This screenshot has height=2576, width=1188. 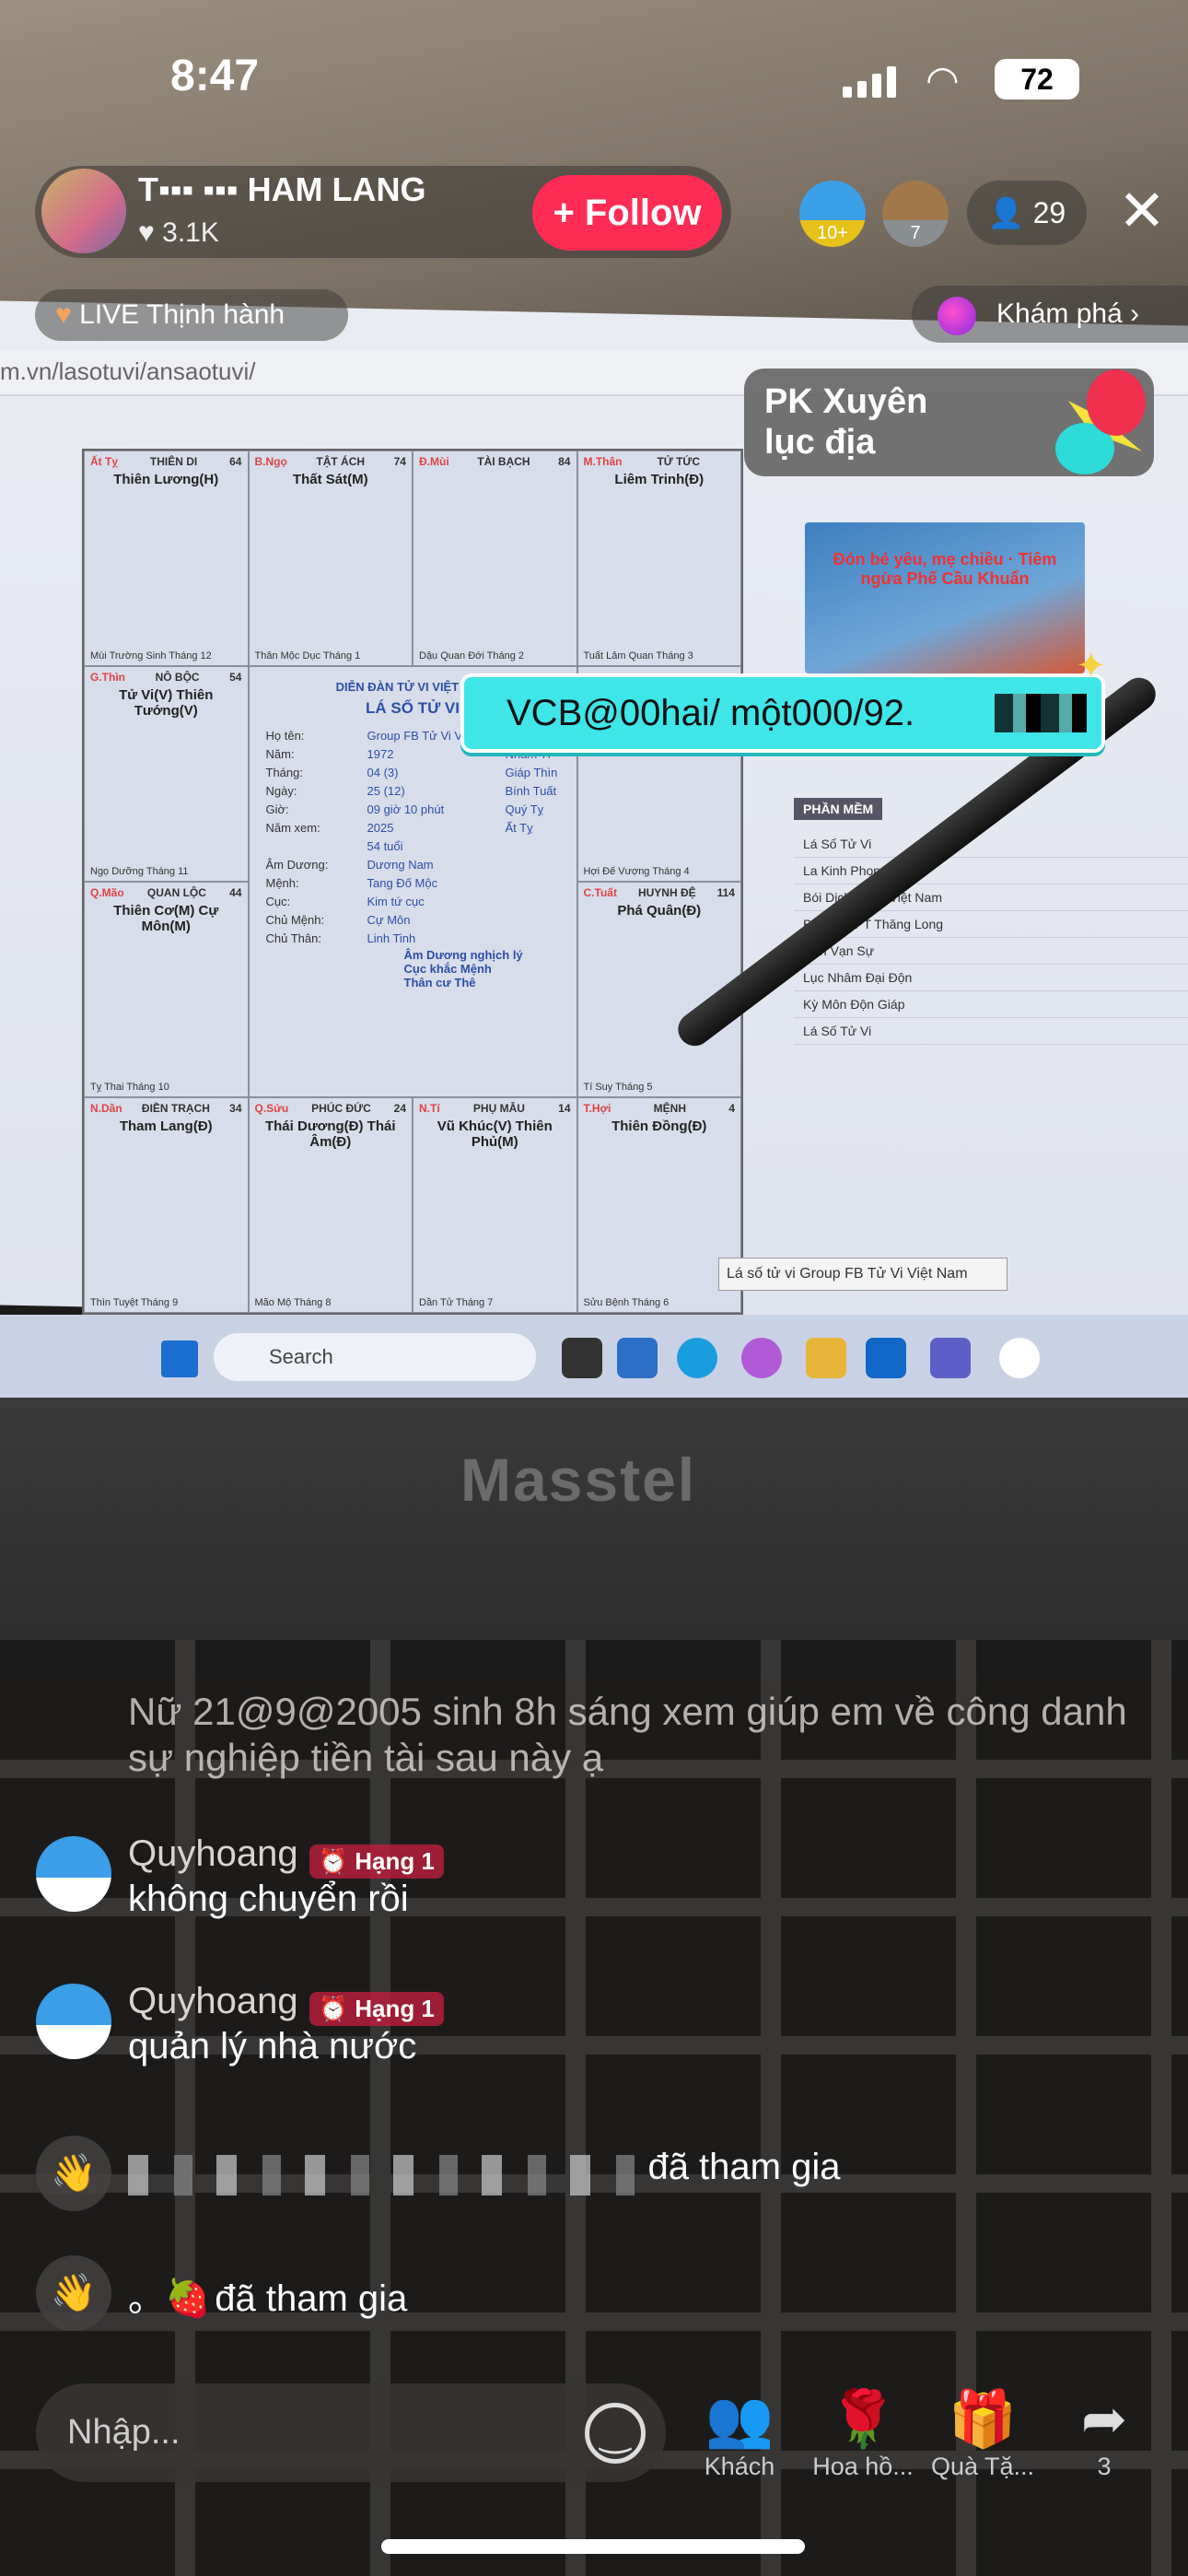 What do you see at coordinates (1142, 212) in the screenshot?
I see `close-icon: ✕` at bounding box center [1142, 212].